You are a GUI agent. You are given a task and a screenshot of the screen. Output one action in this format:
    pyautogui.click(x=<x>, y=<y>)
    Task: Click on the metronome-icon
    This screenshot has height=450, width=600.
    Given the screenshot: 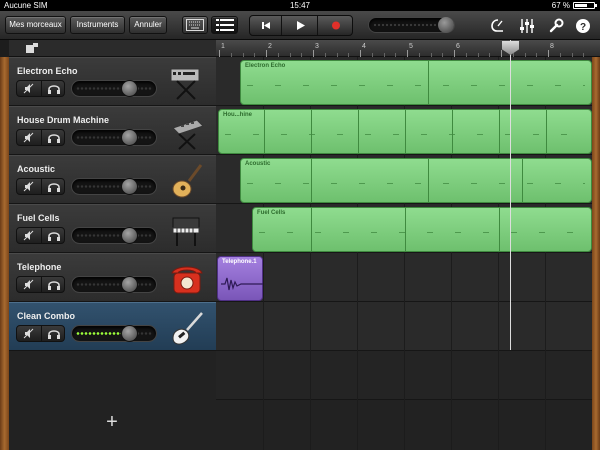 What is the action you would take?
    pyautogui.click(x=498, y=26)
    